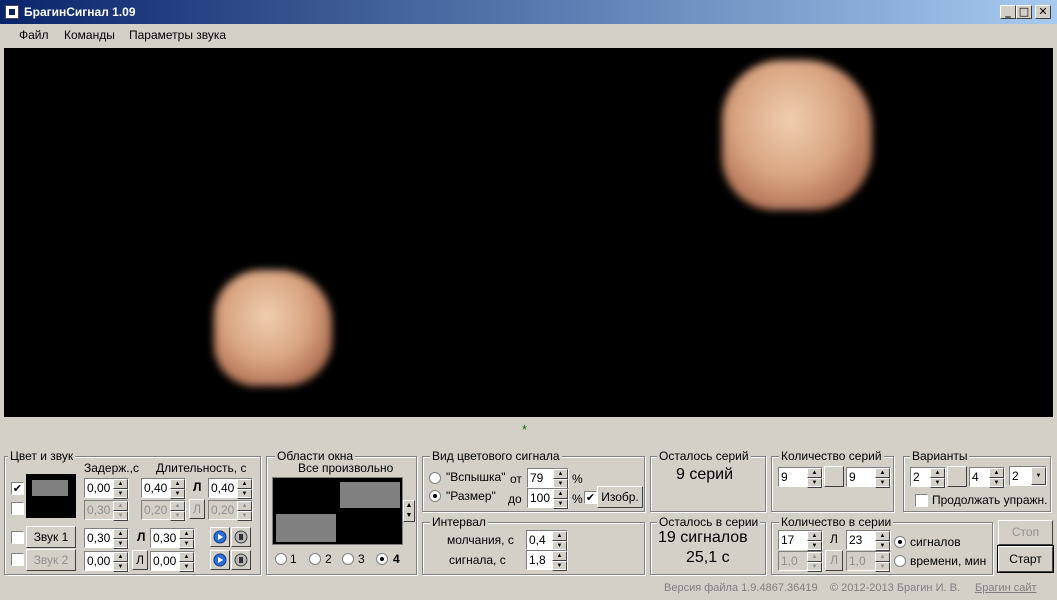  I want to click on maximize-button: □, so click(1024, 12).